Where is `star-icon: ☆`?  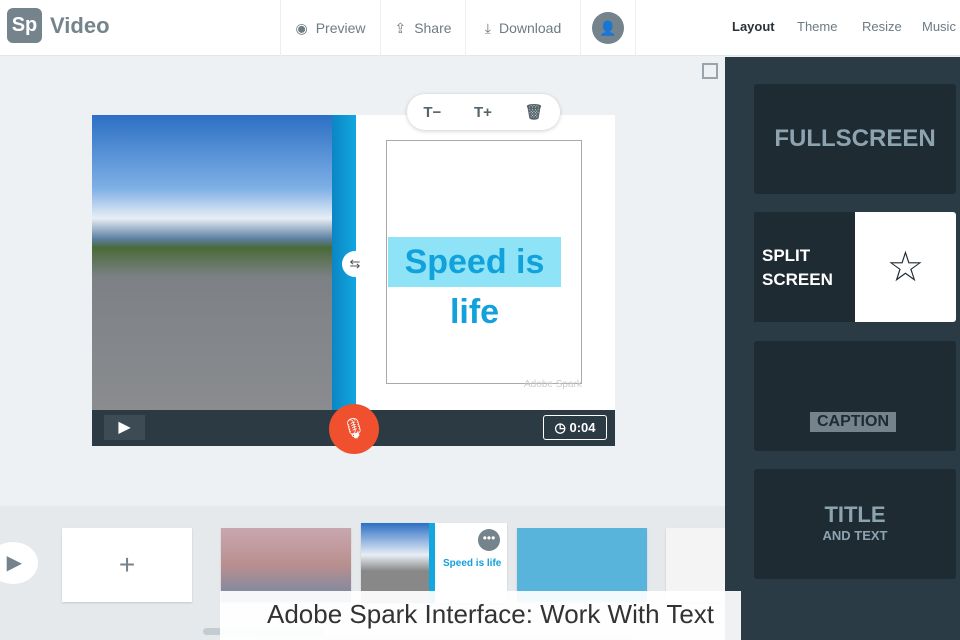 star-icon: ☆ is located at coordinates (905, 266).